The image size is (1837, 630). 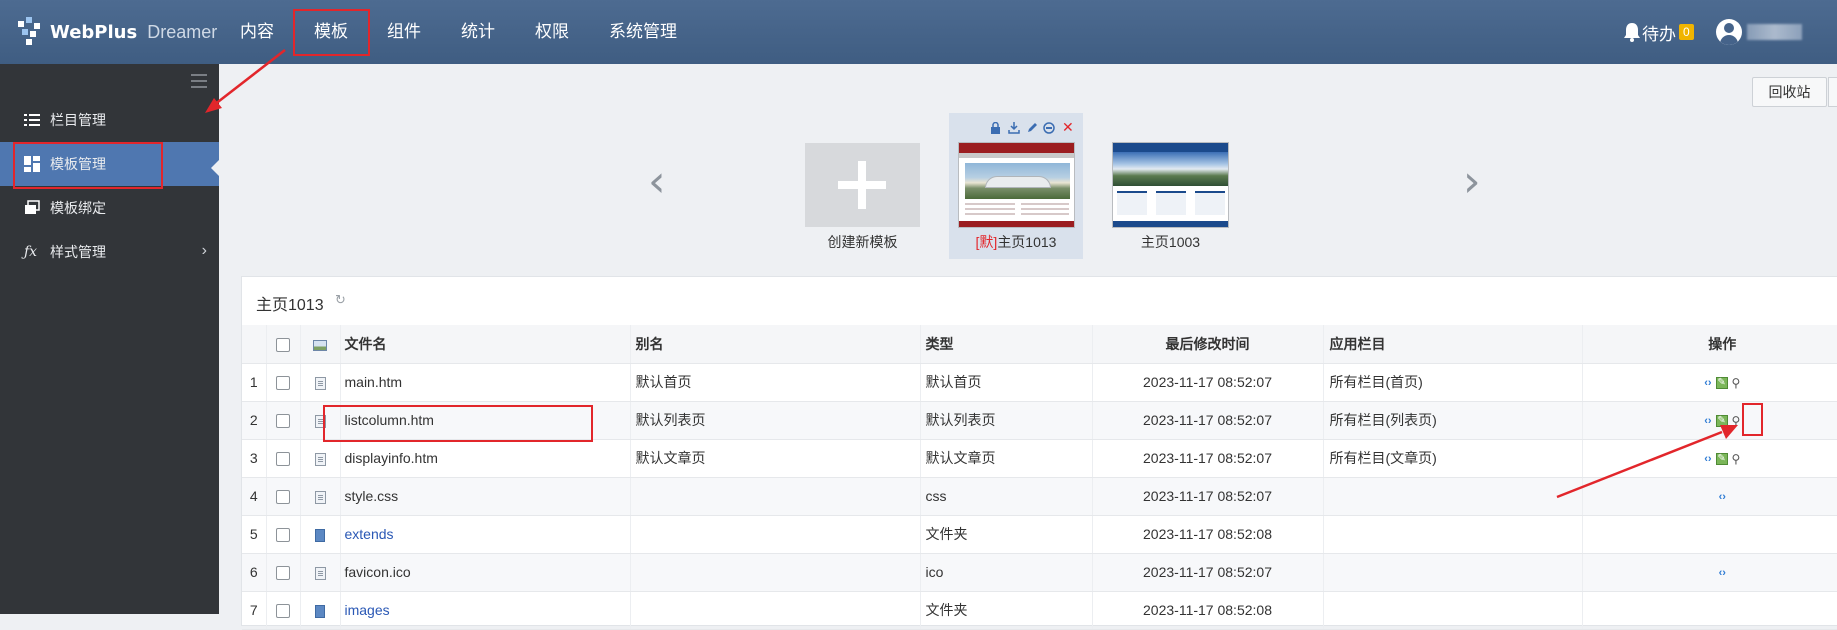 I want to click on row-actions: ‹› ✎ ⚲, so click(x=1709, y=420).